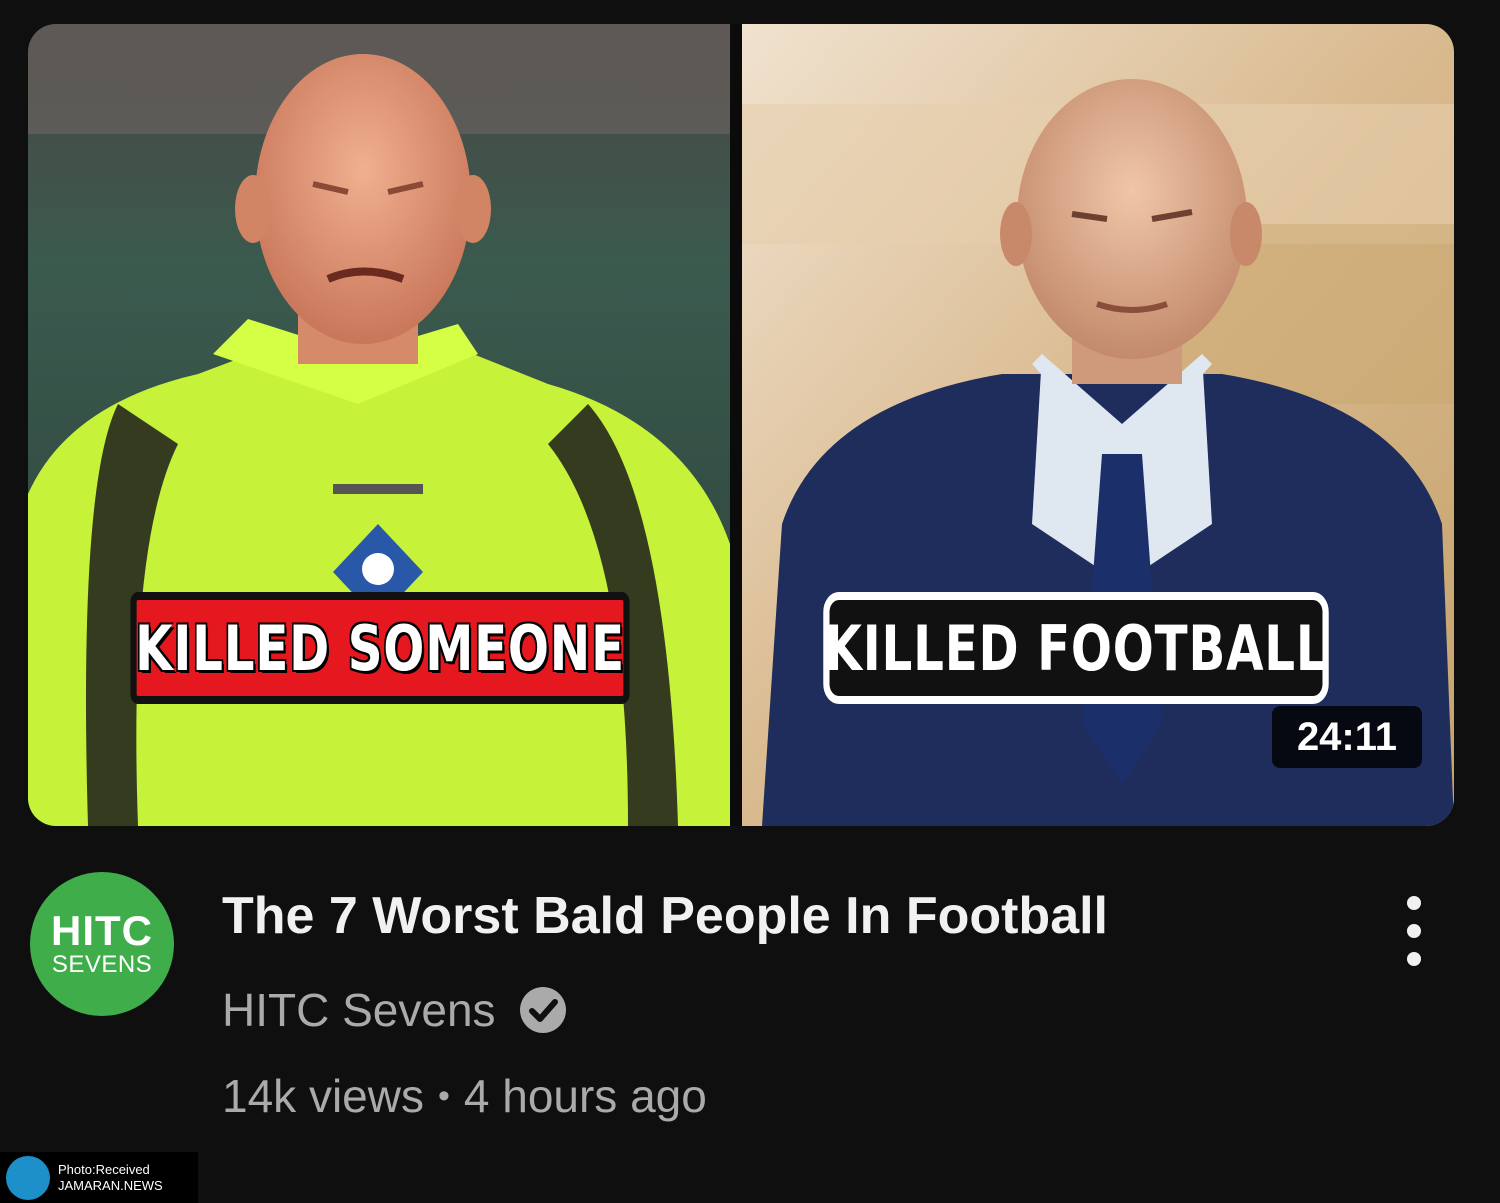 The image size is (1500, 1203). What do you see at coordinates (380, 648) in the screenshot?
I see `thumbnail-caption-left: Killed Someone` at bounding box center [380, 648].